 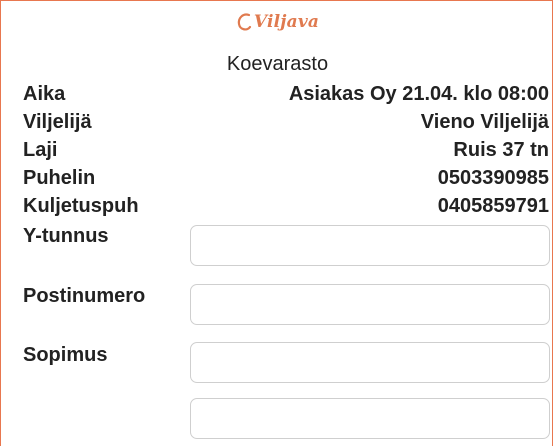 I want to click on detail-row-viljelija: Viljelijä Vieno Viljelijä, so click(x=286, y=122).